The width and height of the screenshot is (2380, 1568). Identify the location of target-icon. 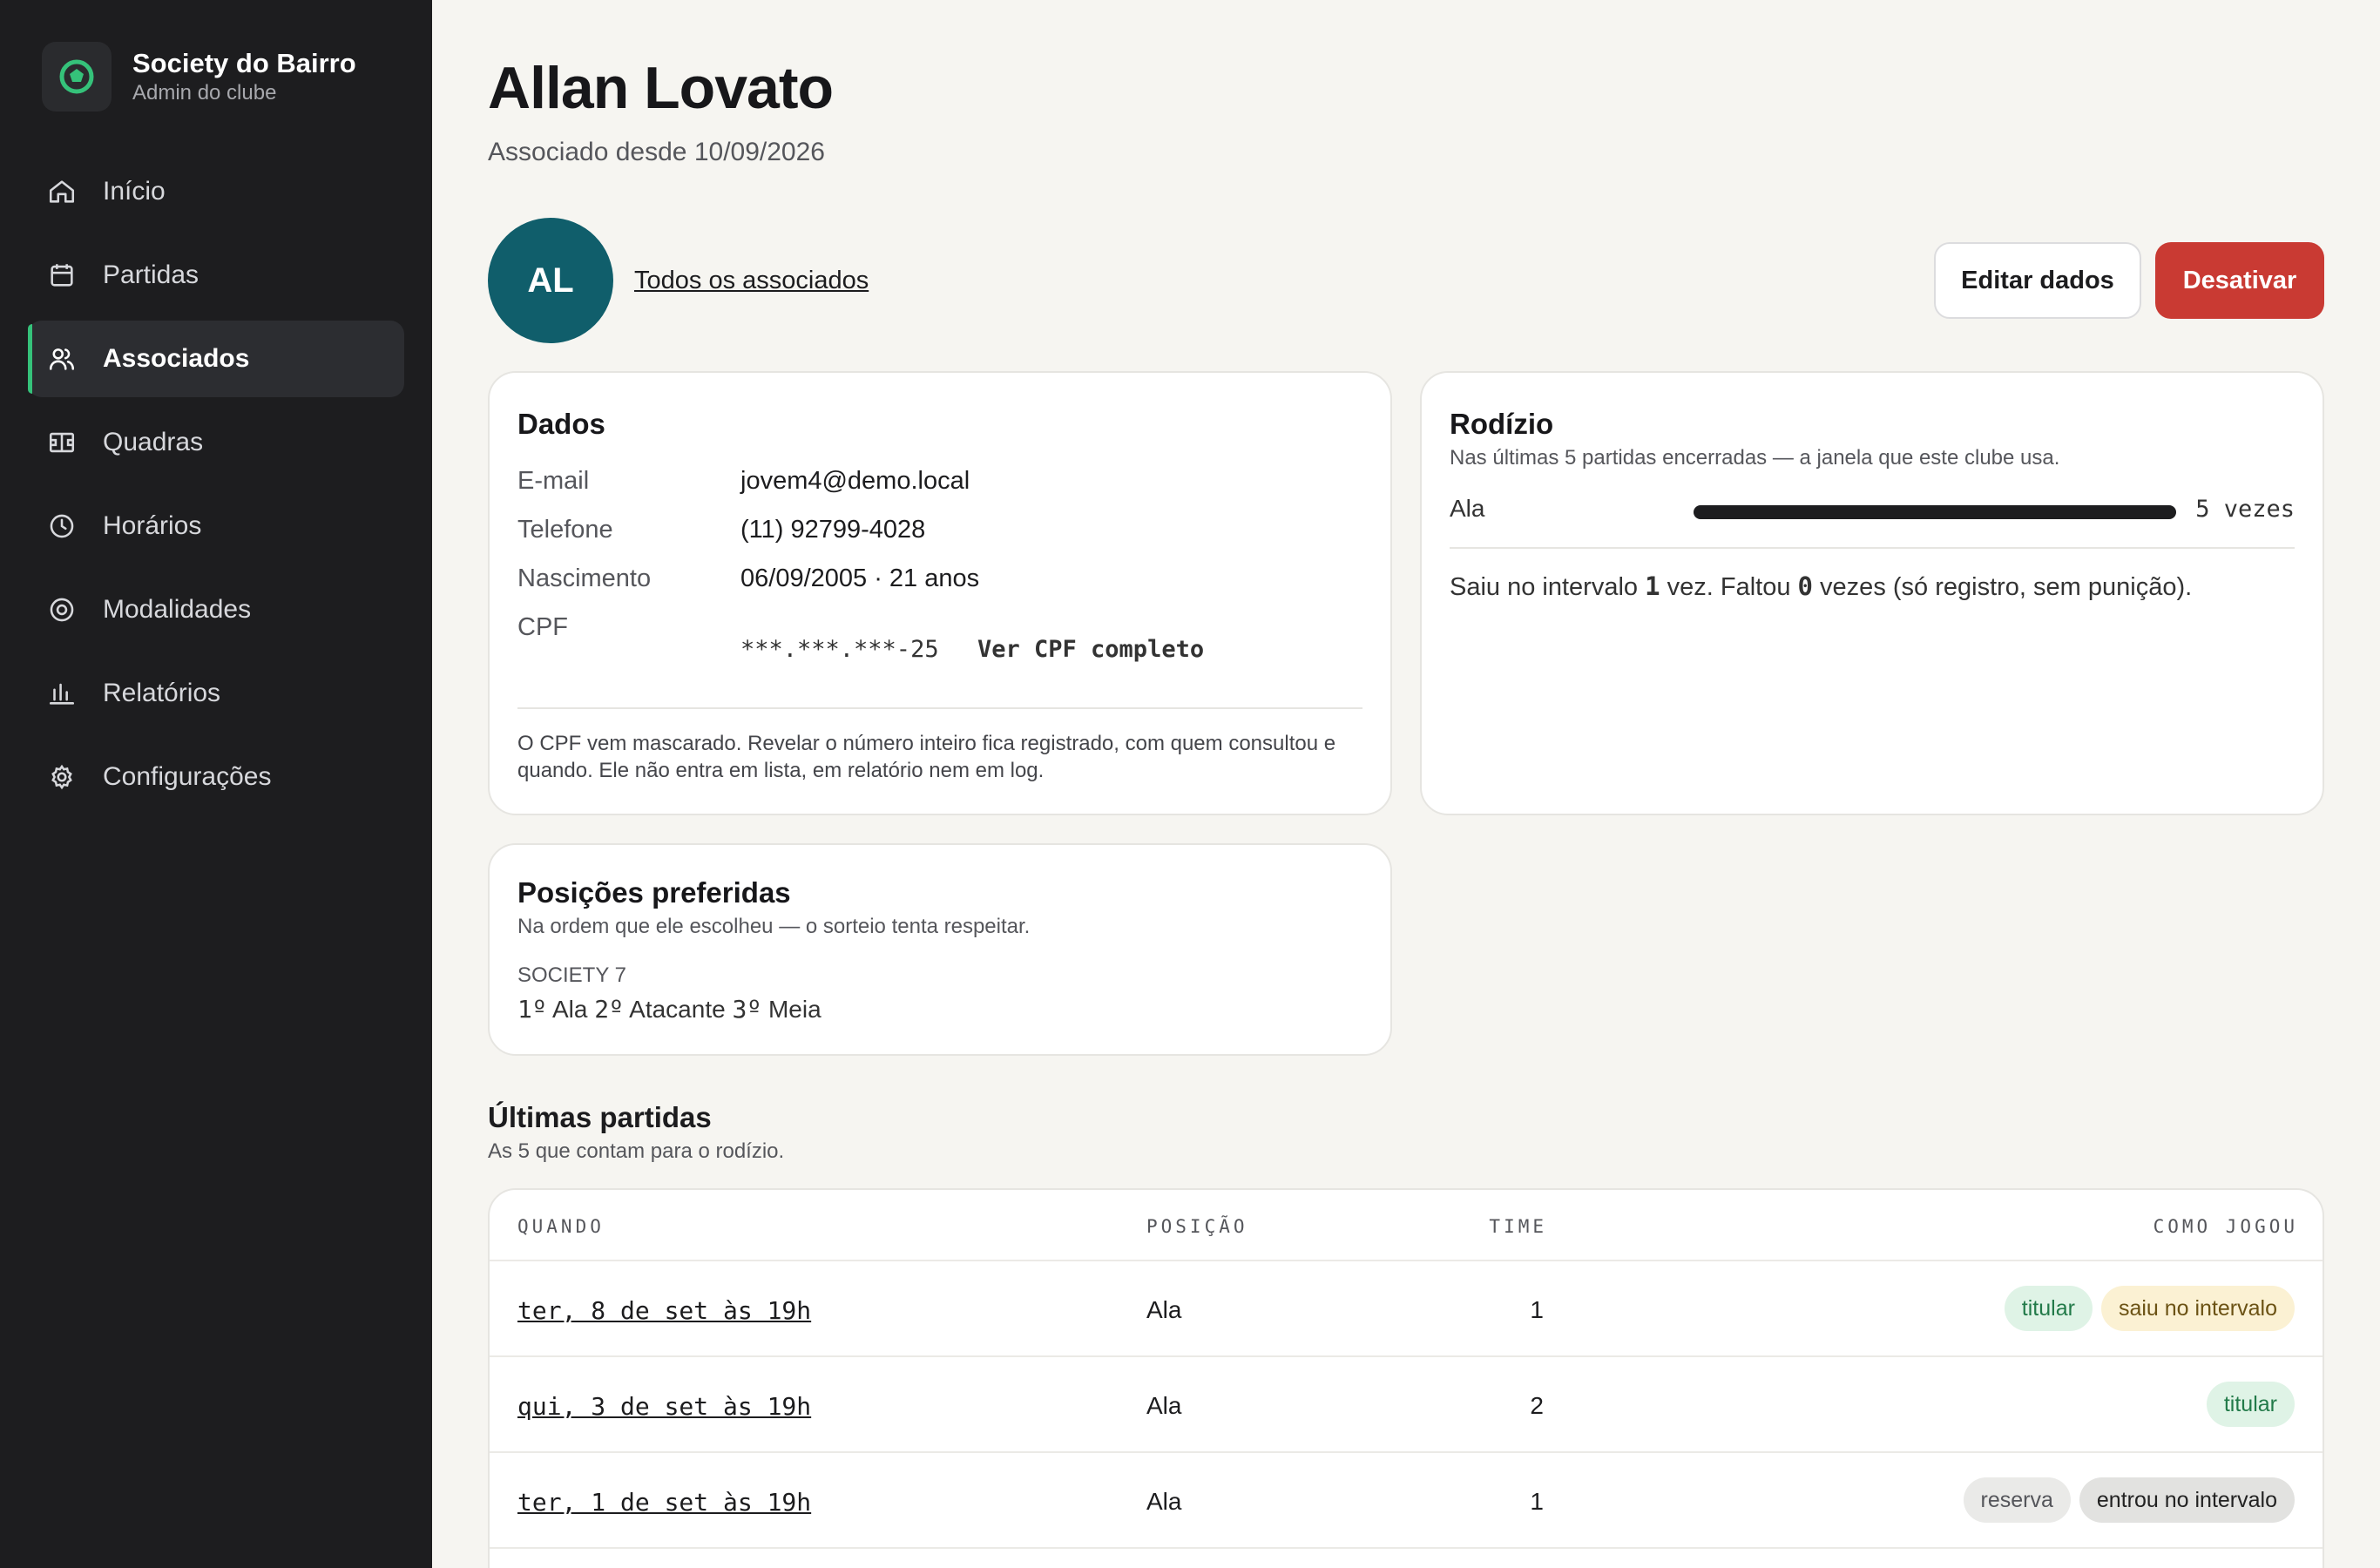
(62, 610).